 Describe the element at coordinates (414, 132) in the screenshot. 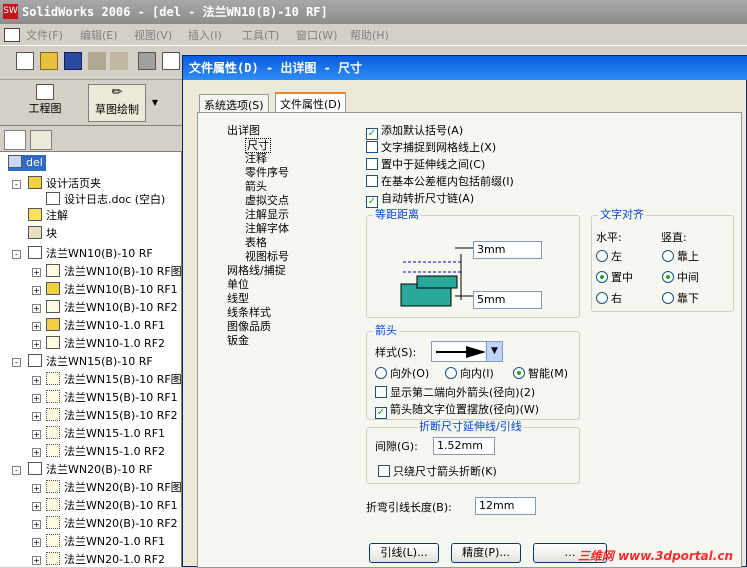

I see `checkbox-default-parentheses: ✓ 添加默认括号(A)` at that location.